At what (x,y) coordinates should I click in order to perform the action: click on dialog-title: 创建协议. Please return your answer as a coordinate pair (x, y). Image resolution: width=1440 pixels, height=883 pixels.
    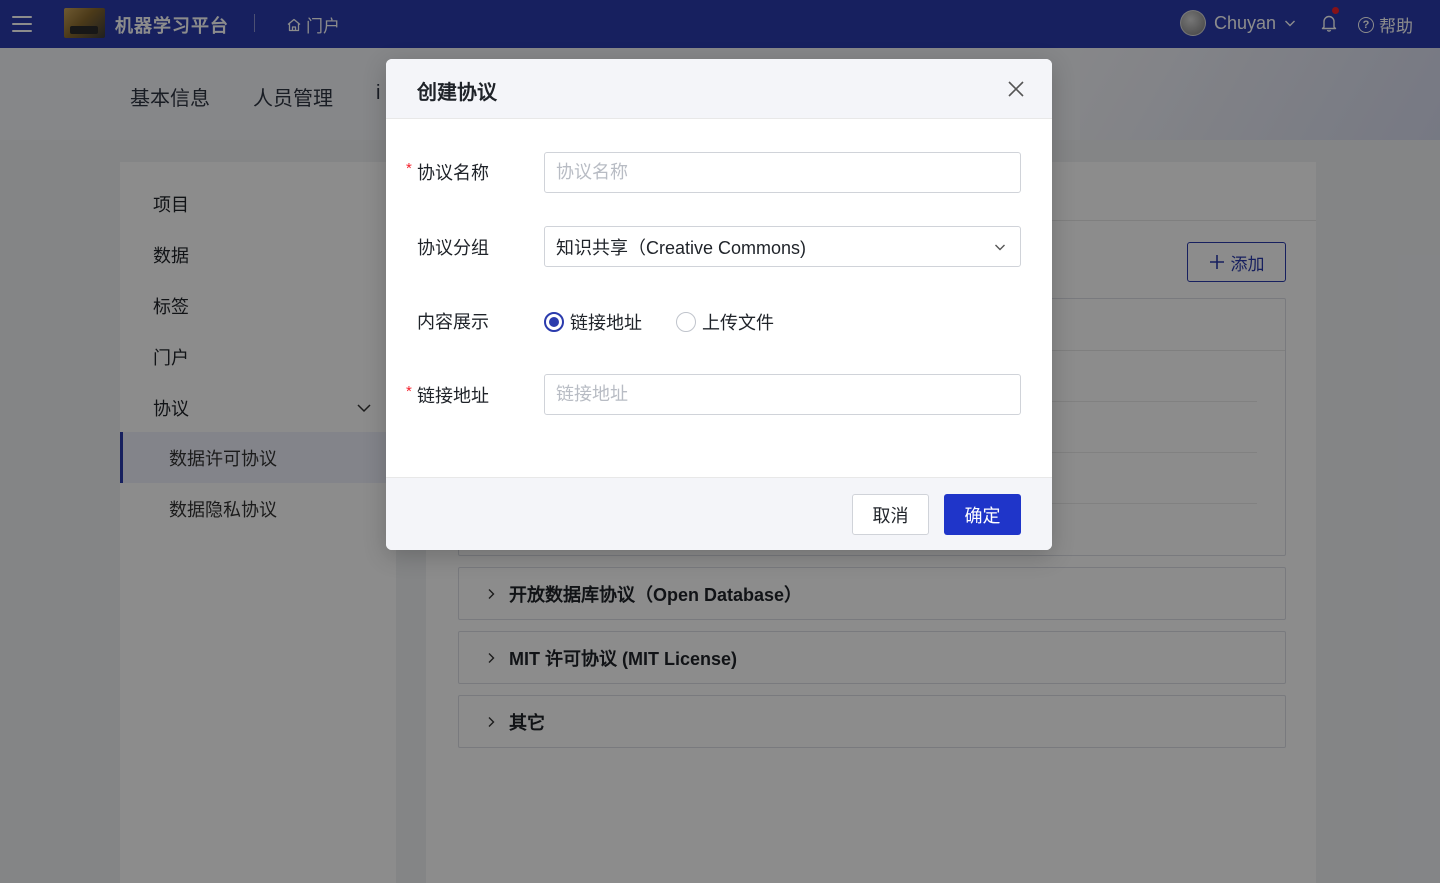
    Looking at the image, I should click on (457, 93).